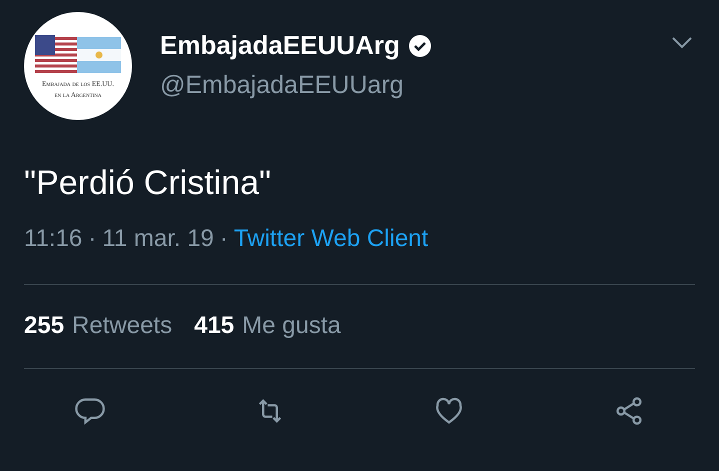 This screenshot has height=471, width=719. Describe the element at coordinates (148, 183) in the screenshot. I see `tweet-text: "Perdió Cristina"` at that location.